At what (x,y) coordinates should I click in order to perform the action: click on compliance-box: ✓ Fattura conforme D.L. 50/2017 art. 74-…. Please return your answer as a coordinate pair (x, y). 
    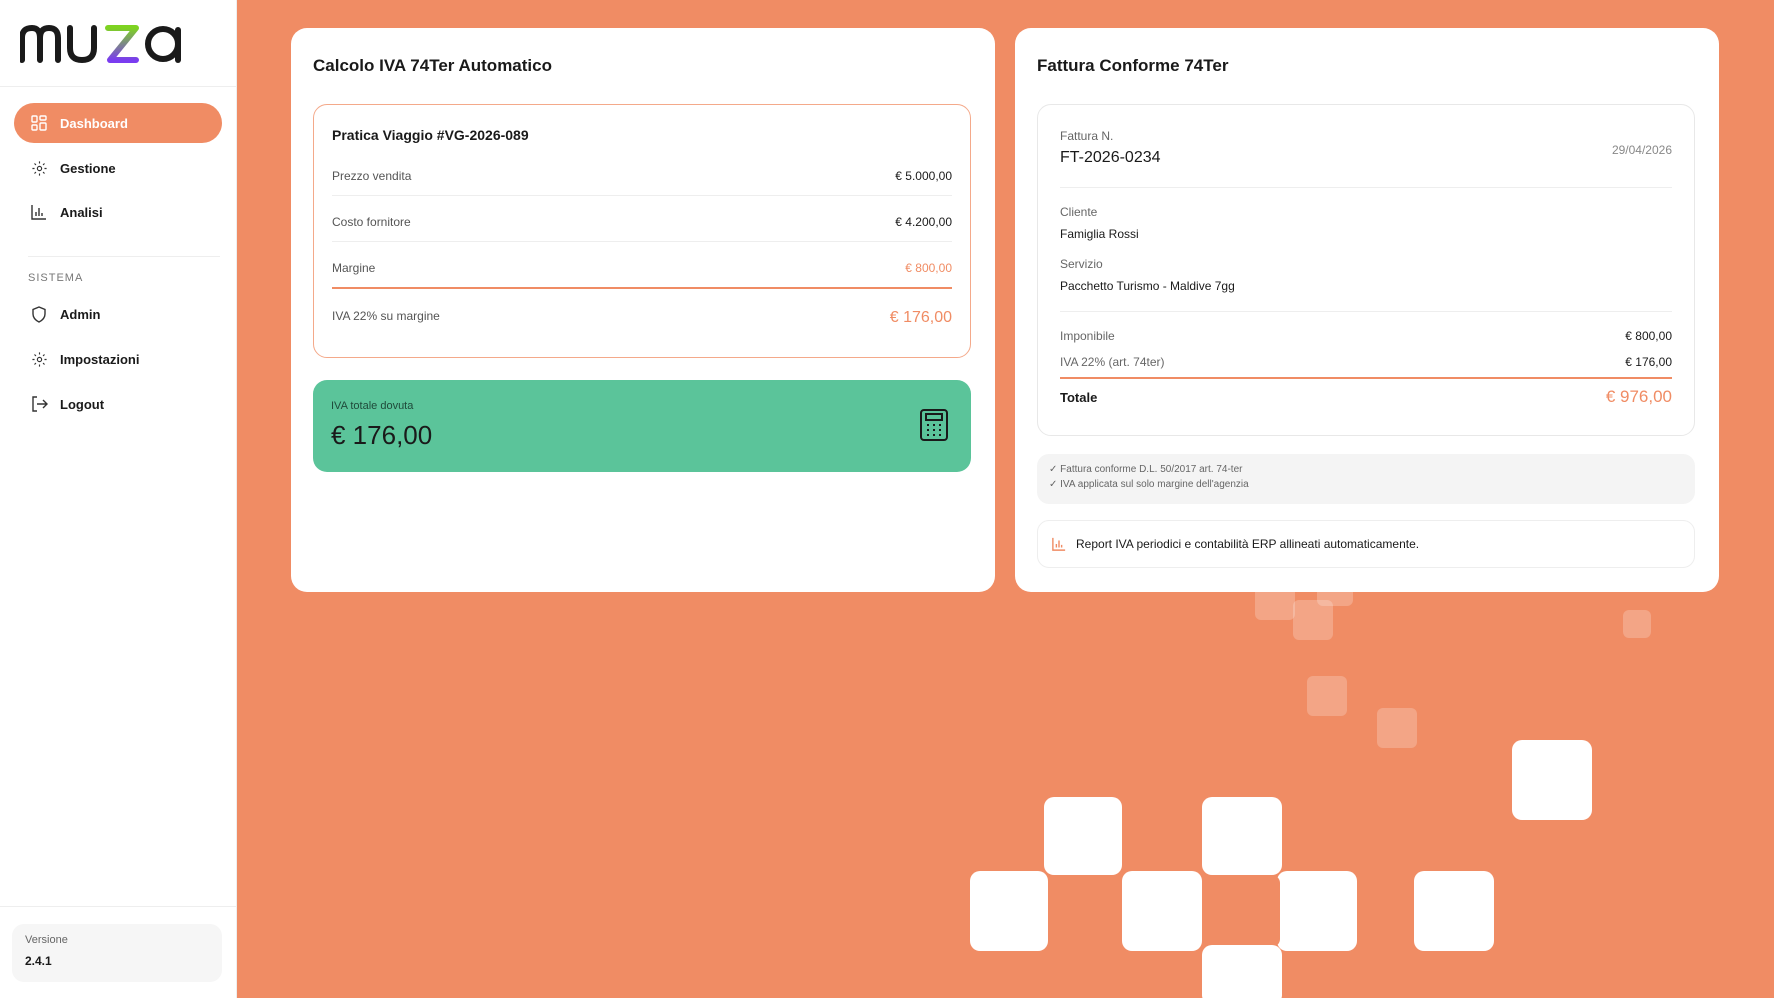
    Looking at the image, I should click on (1366, 479).